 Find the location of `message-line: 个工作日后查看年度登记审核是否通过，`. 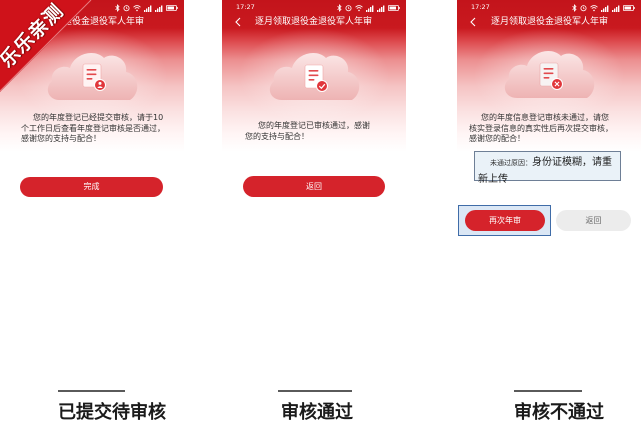

message-line: 个工作日后查看年度登记审核是否通过， is located at coordinates (93, 128).